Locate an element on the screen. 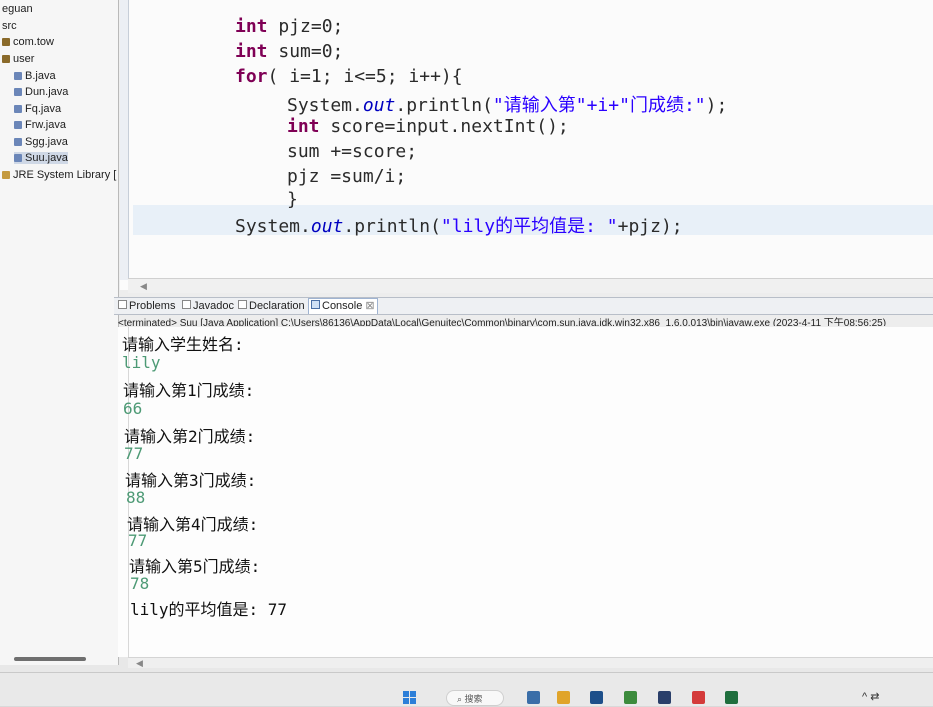  tree-item-label: Dun.java is located at coordinates (47, 92).